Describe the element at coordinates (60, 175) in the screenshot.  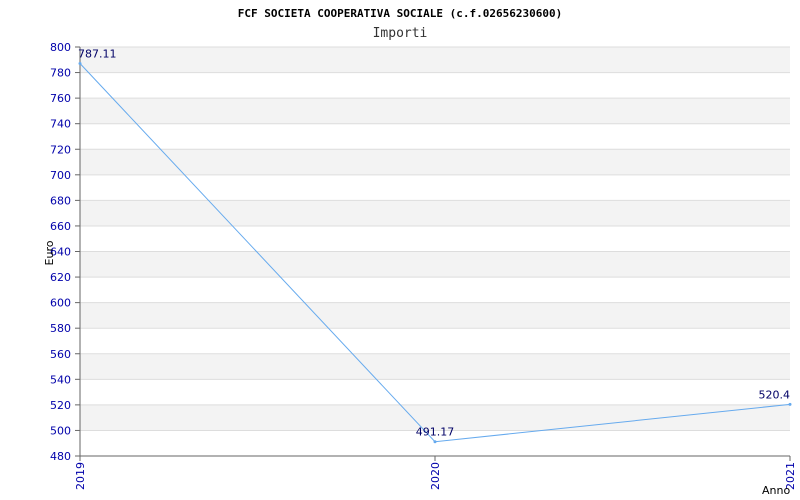
I see `y-tick-label: 700` at that location.